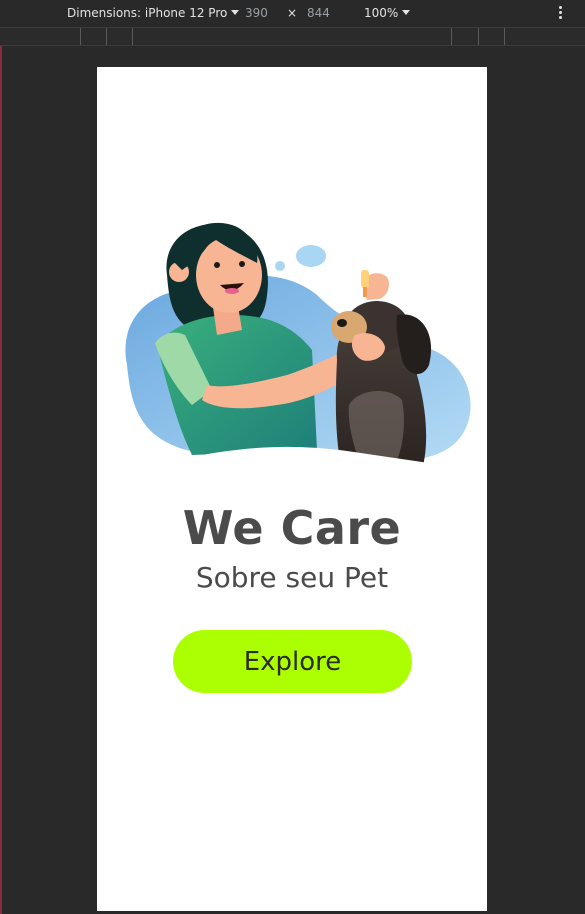 The image size is (585, 914). Describe the element at coordinates (292, 528) in the screenshot. I see `page-title: We Care` at that location.